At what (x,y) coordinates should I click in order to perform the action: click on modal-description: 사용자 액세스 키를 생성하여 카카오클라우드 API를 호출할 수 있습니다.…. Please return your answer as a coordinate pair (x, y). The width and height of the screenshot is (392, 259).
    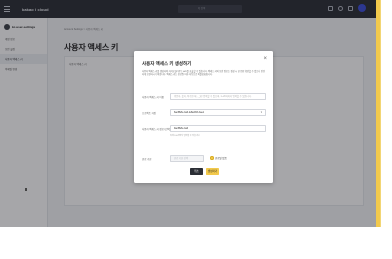
    Looking at the image, I should click on (203, 74).